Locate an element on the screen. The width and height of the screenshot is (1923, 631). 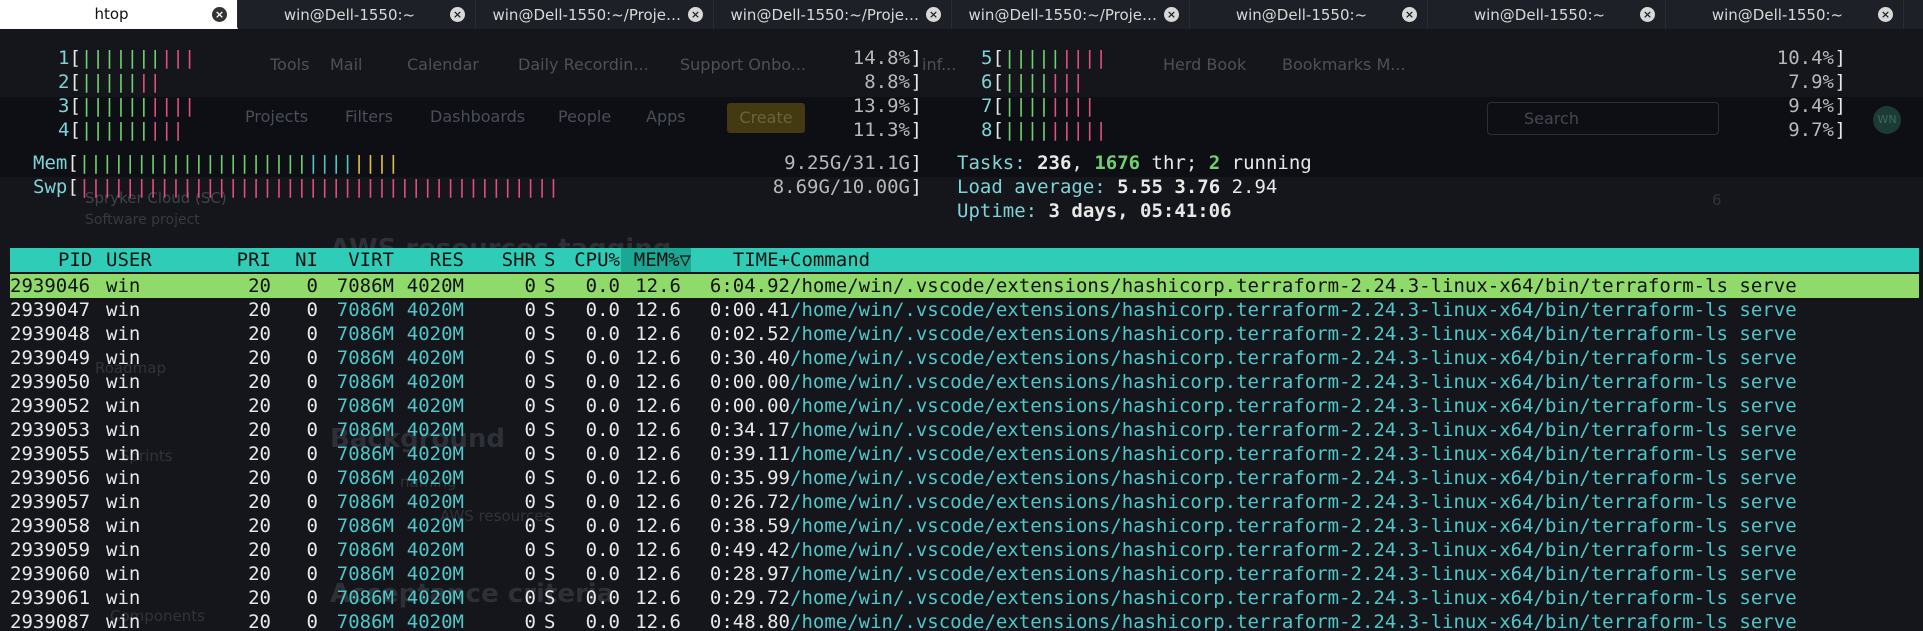
process-pid: 2939050 is located at coordinates (50, 382).